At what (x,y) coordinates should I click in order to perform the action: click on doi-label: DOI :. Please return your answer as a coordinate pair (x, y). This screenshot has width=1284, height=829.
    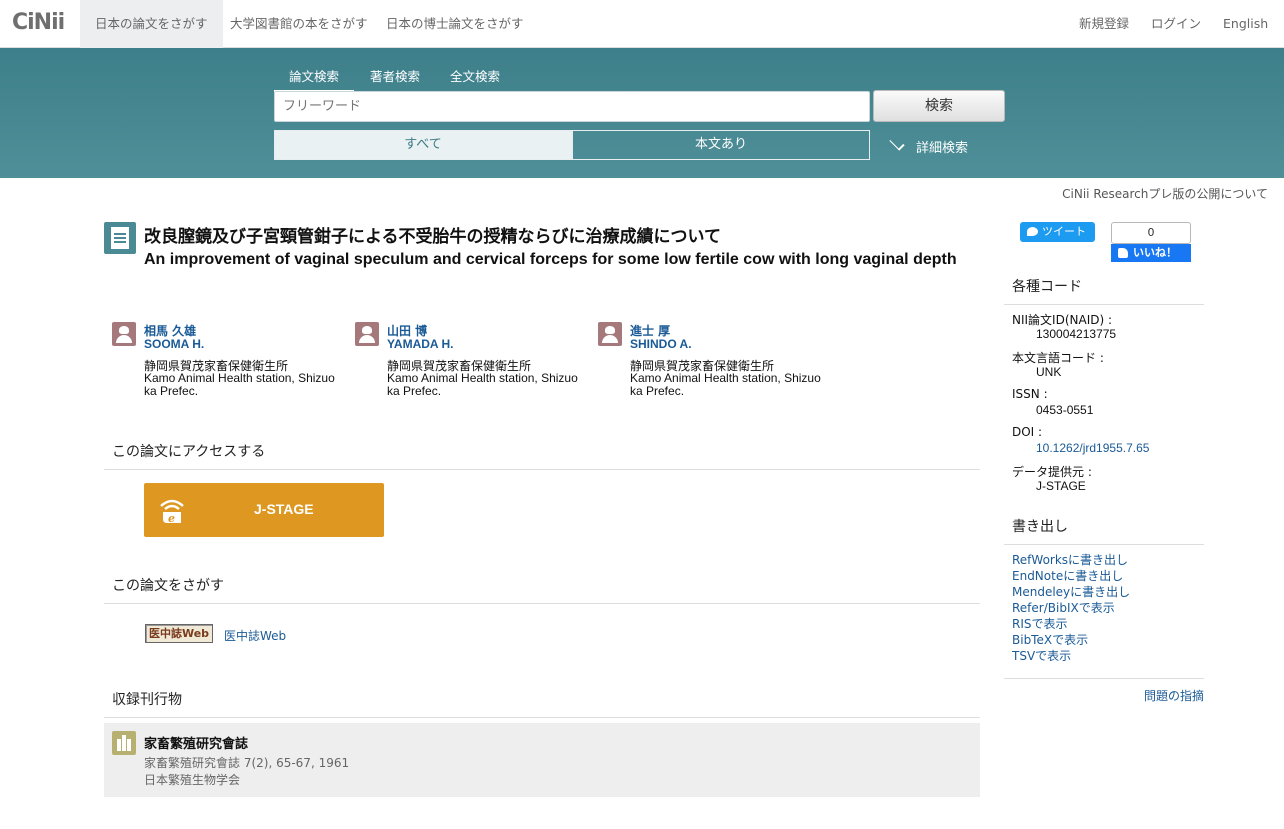
    Looking at the image, I should click on (1027, 432).